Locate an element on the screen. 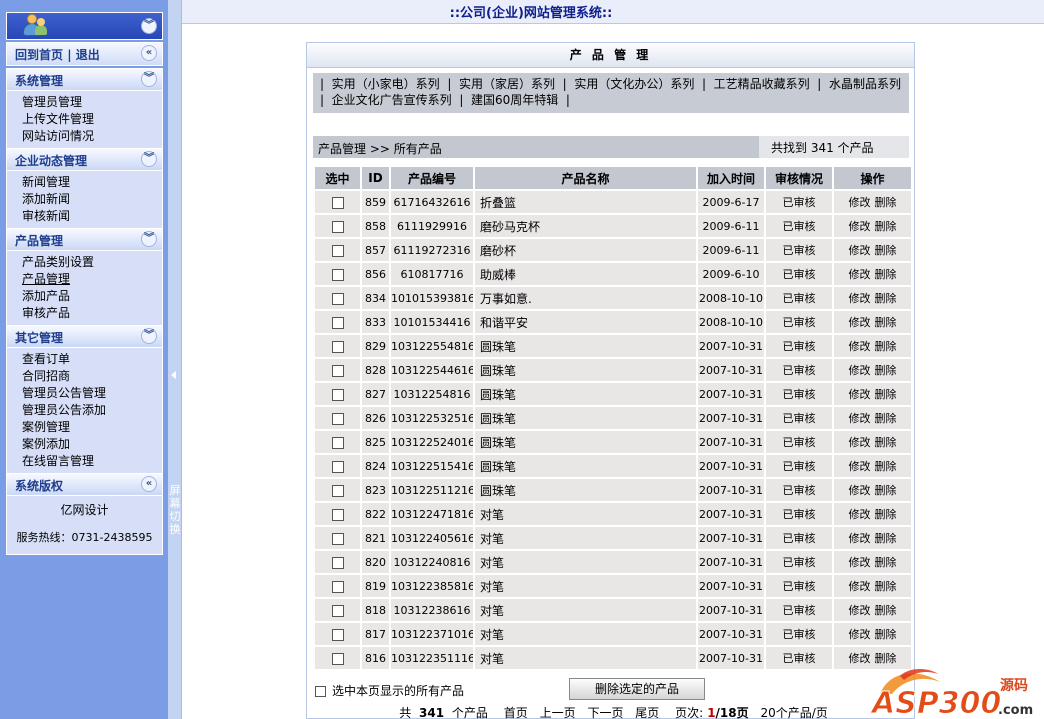  sidebar-item-case-manage: 案例管理 is located at coordinates (92, 427).